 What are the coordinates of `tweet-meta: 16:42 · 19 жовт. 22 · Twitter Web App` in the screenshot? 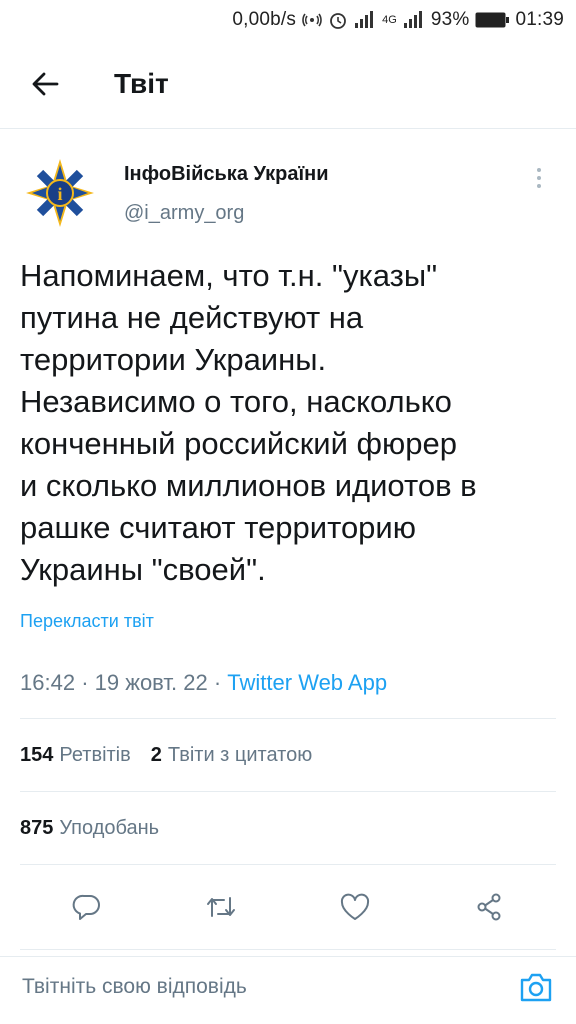 It's located at (288, 694).